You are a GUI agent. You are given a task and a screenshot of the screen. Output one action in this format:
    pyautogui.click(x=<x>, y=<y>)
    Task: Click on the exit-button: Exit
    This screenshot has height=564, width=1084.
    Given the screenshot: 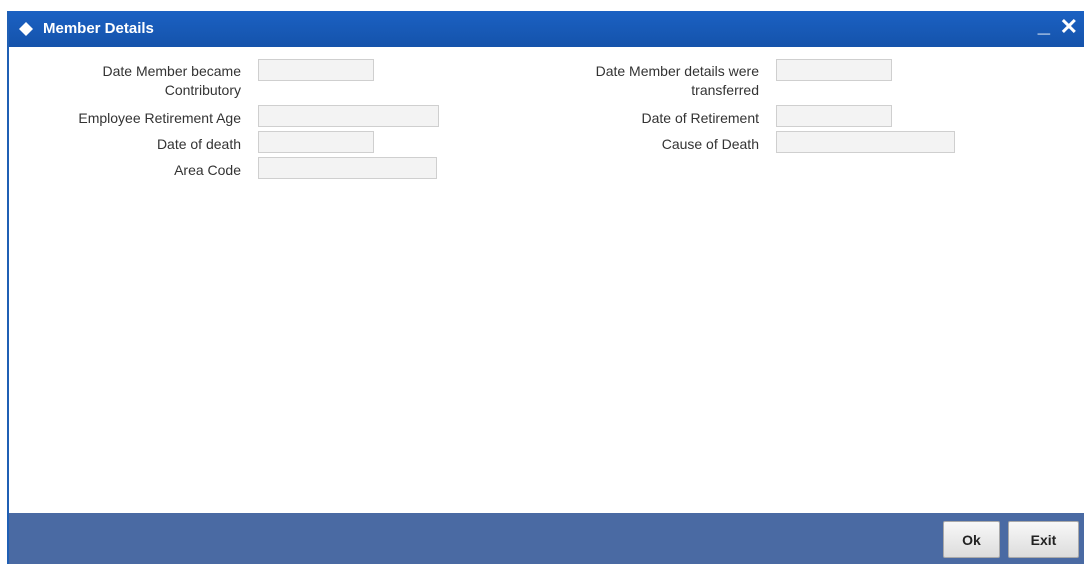 What is the action you would take?
    pyautogui.click(x=1043, y=539)
    